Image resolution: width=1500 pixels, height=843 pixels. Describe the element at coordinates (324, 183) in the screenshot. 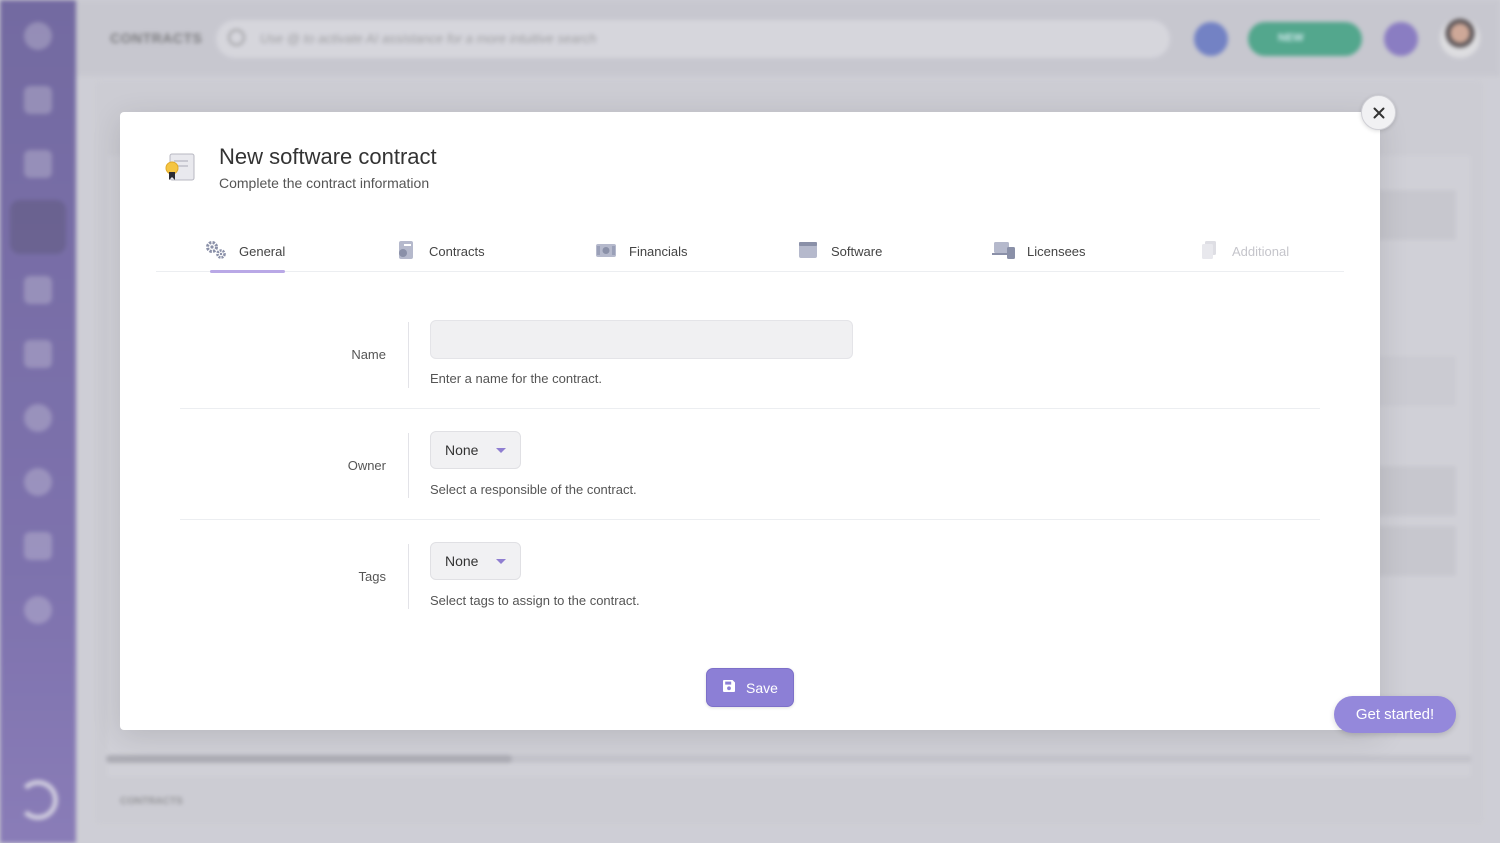

I see `modal-subtitle: Complete the contract information` at that location.